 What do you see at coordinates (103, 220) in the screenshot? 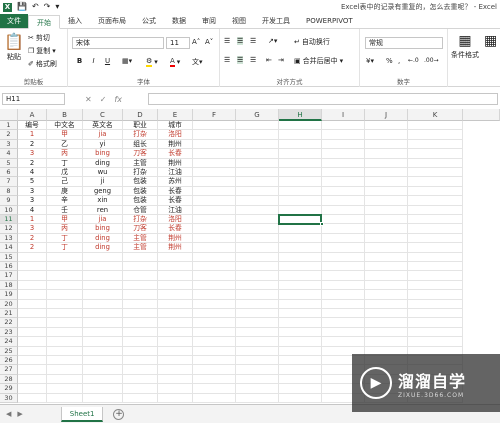
I see `cell-C11: jia` at bounding box center [103, 220].